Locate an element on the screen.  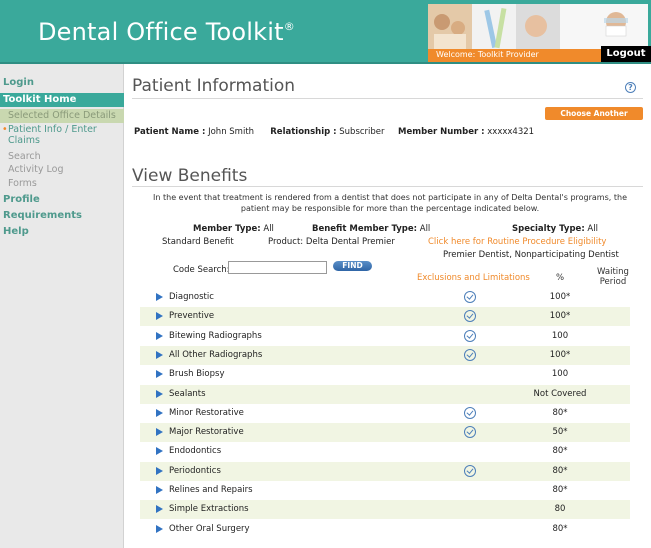
benefit-category-name: Periodontics is located at coordinates (195, 471).